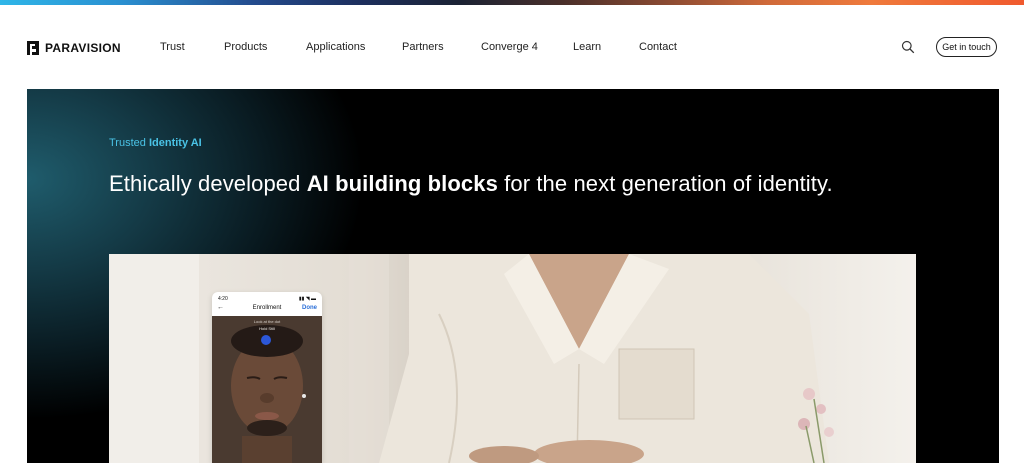 This screenshot has width=1024, height=463. Describe the element at coordinates (33, 48) in the screenshot. I see `paravision-logo-icon` at that location.